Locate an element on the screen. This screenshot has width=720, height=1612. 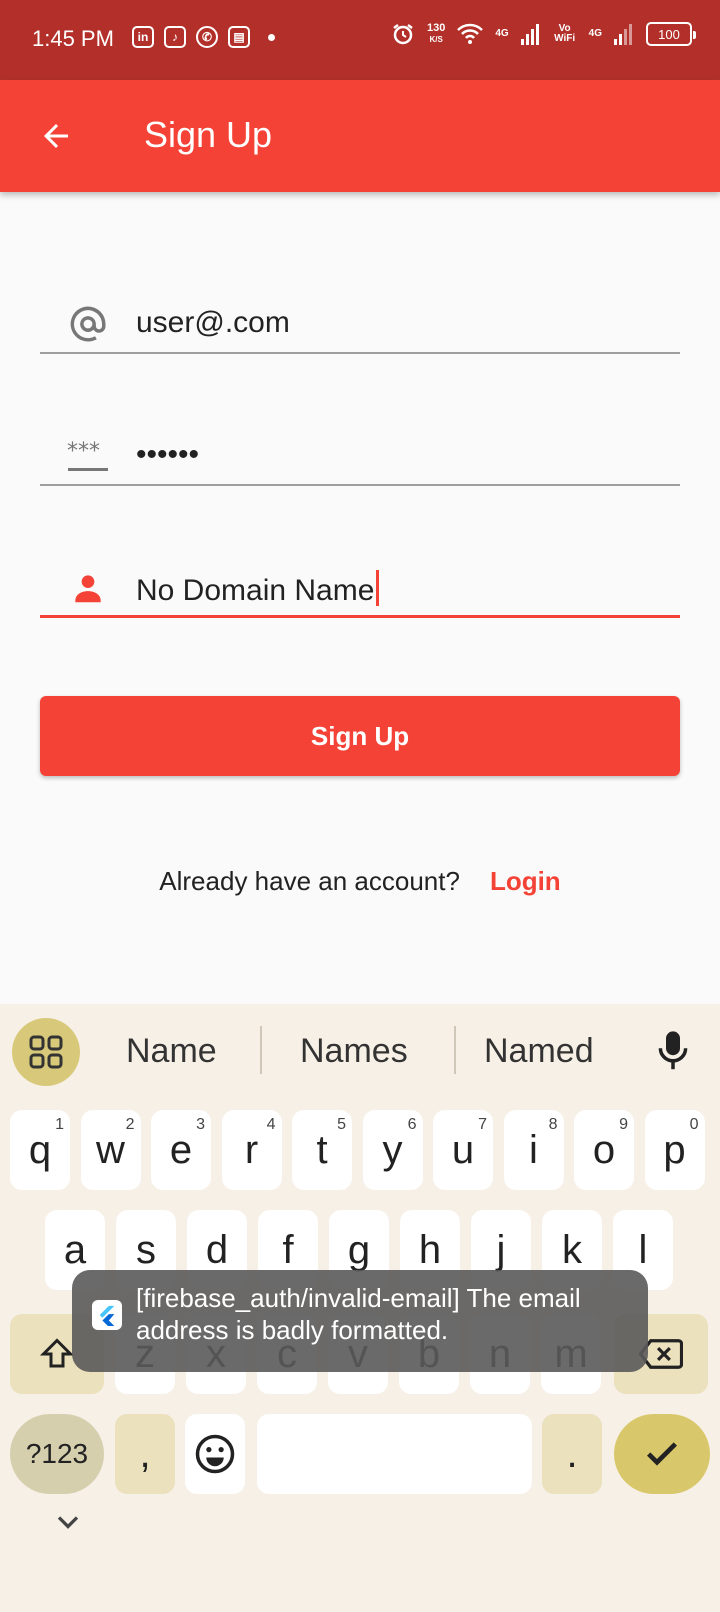
signal-icon is located at coordinates (529, 34).